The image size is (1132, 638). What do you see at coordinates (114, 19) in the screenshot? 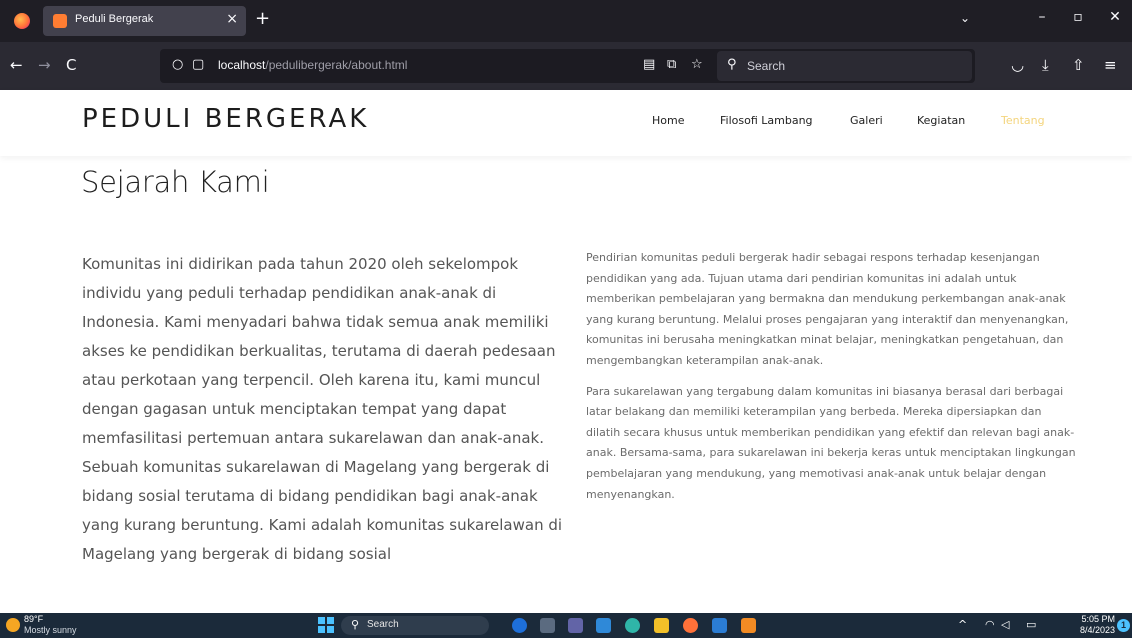
I see `tab-title: Peduli Bergerak` at bounding box center [114, 19].